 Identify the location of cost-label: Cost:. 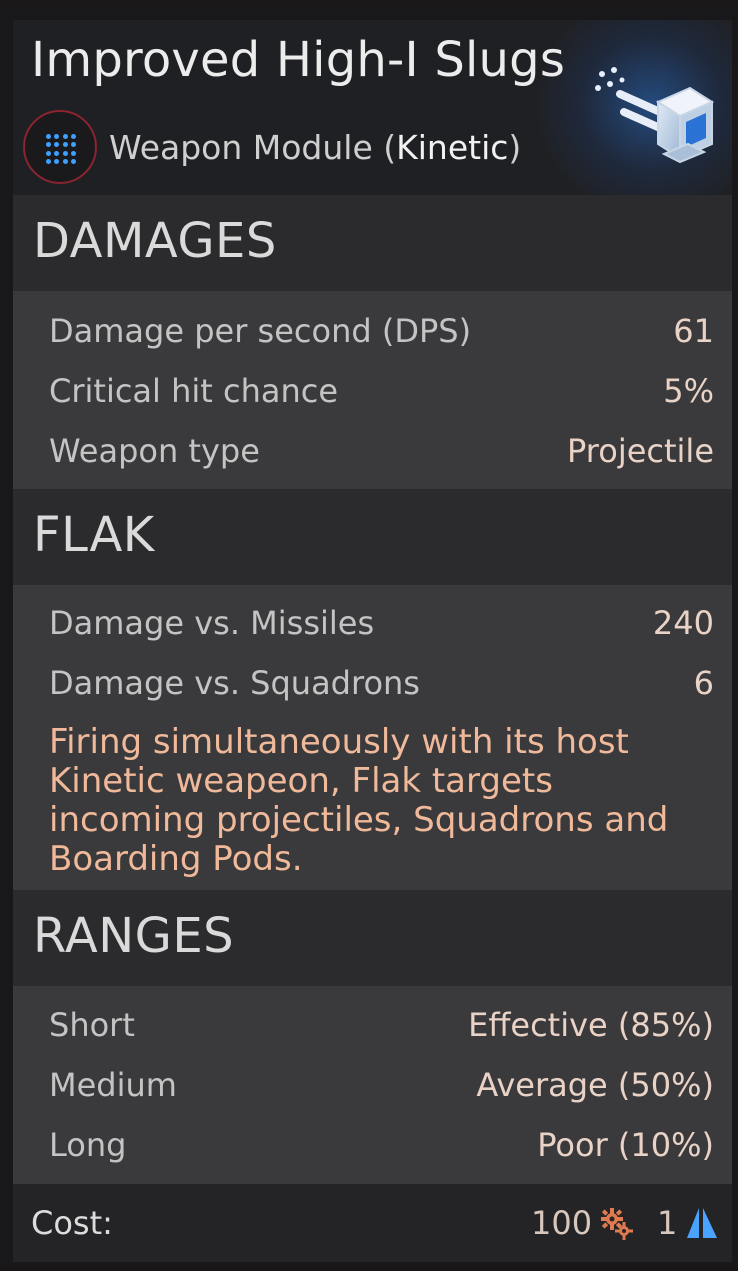
(72, 1223).